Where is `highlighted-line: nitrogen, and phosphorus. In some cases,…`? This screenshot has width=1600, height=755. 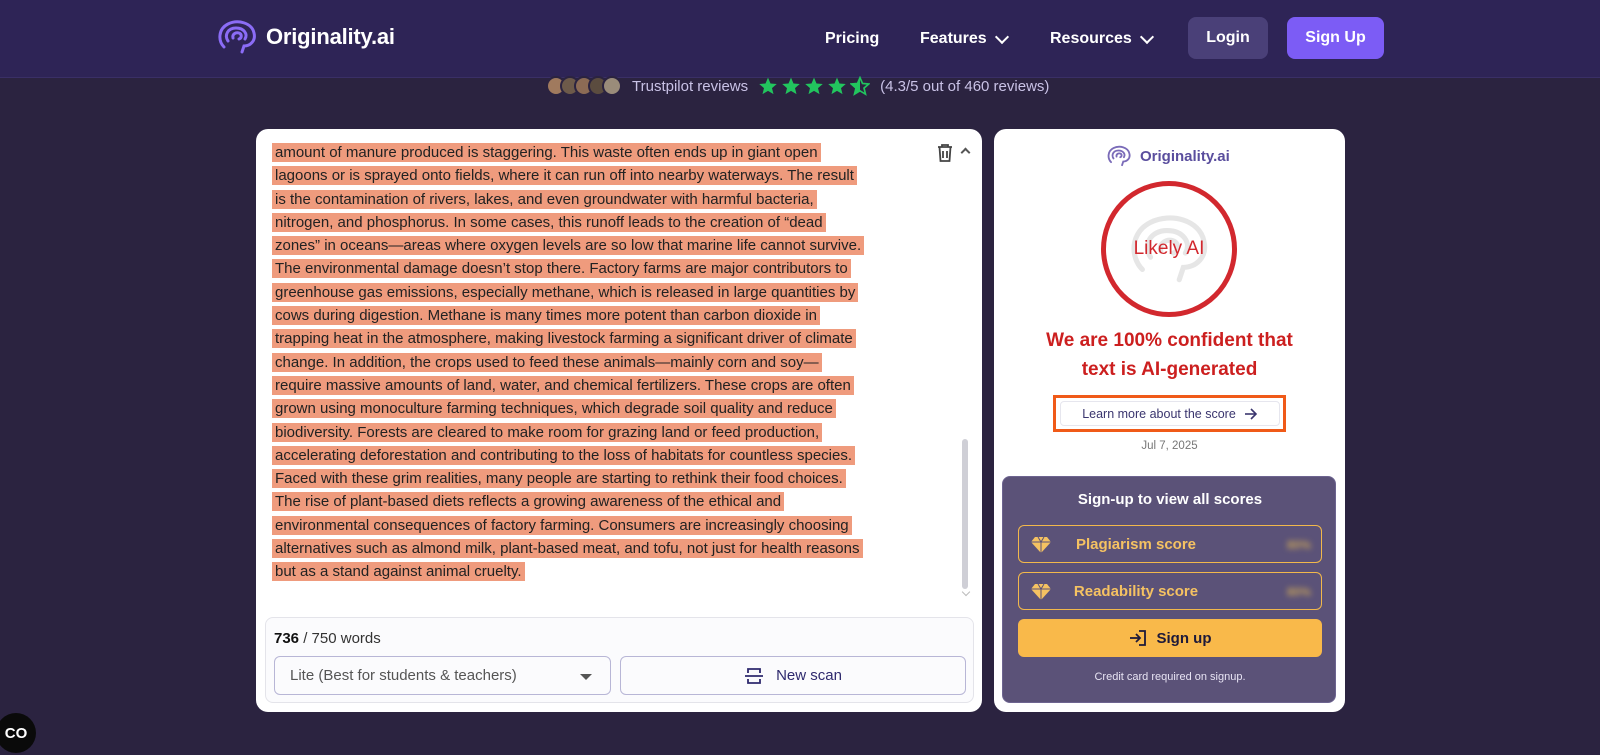
highlighted-line: nitrogen, and phosphorus. In some cases,… is located at coordinates (549, 222).